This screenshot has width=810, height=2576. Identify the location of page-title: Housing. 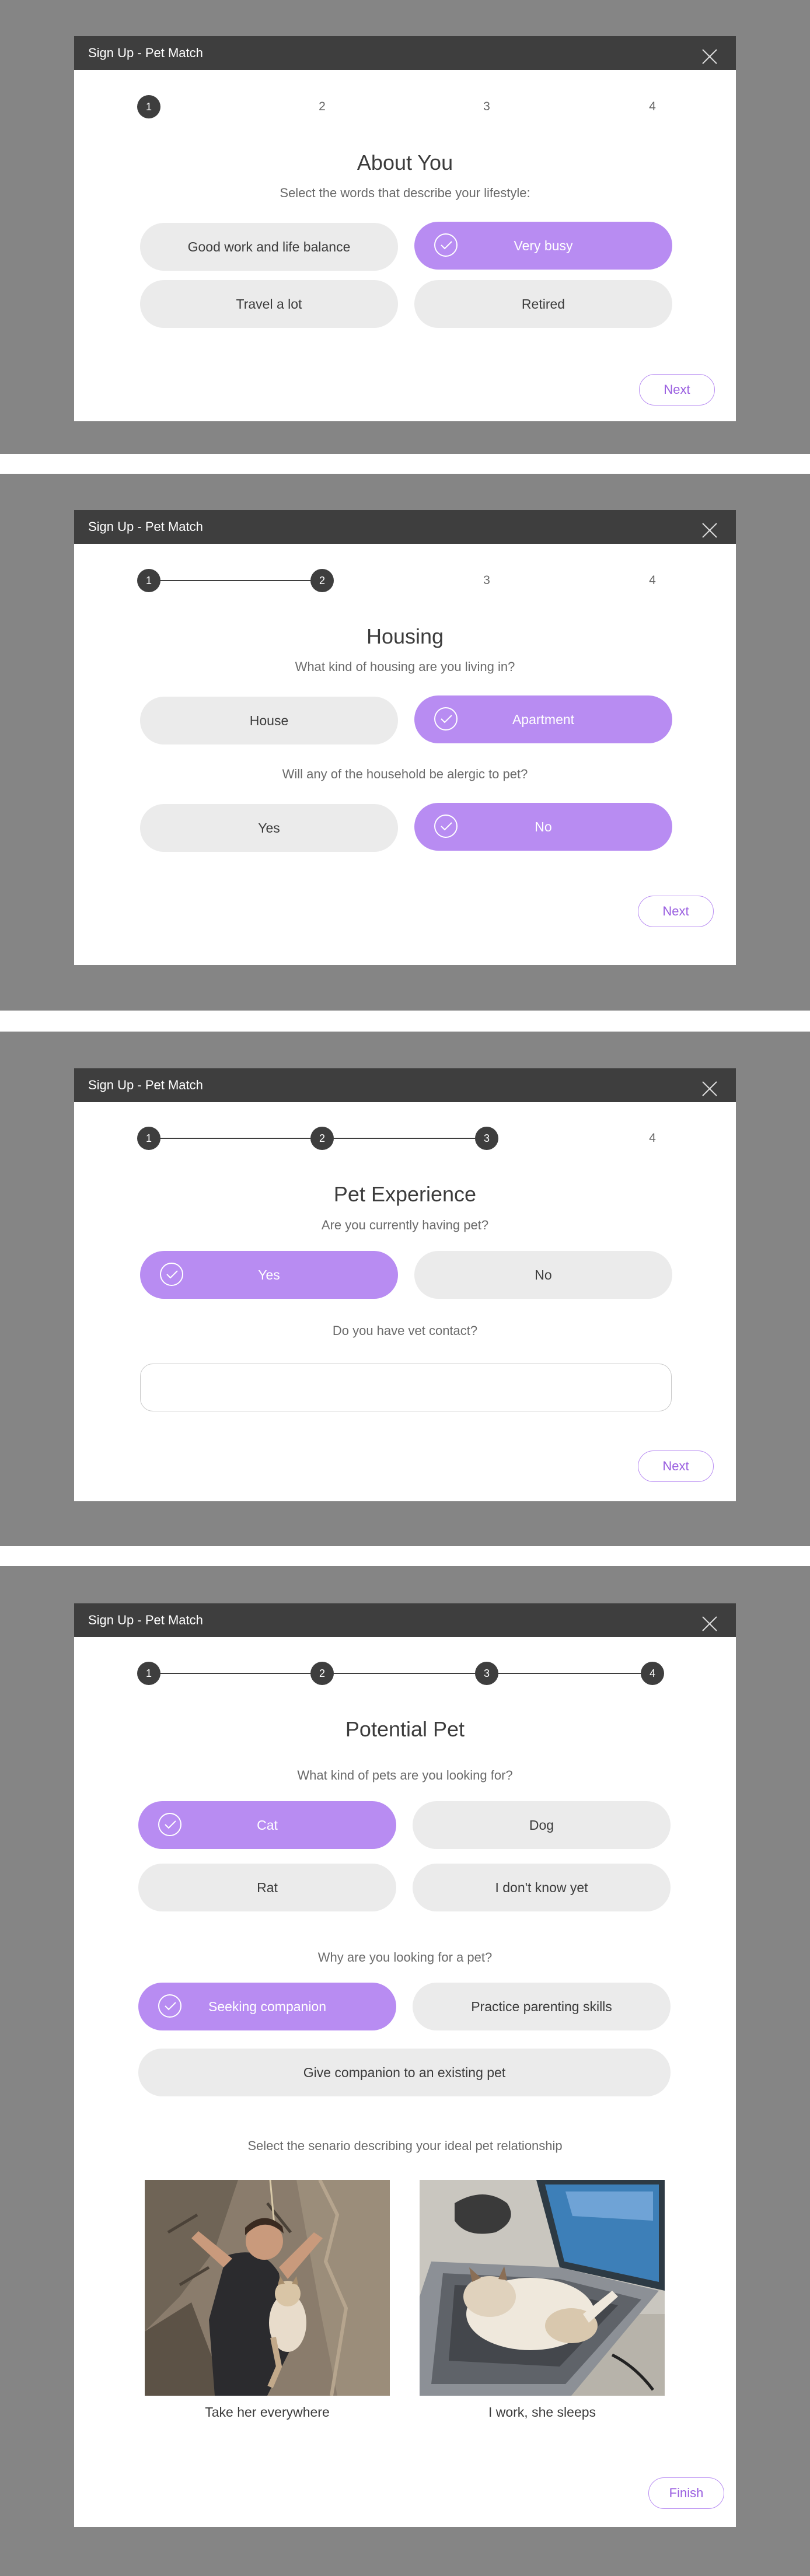
(405, 636).